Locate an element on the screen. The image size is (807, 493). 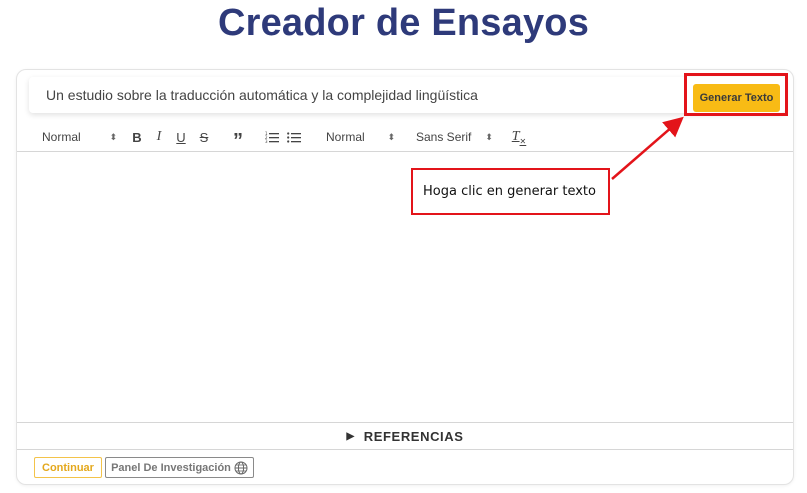
research-panel-label: Panel De Investigación is located at coordinates (171, 467).